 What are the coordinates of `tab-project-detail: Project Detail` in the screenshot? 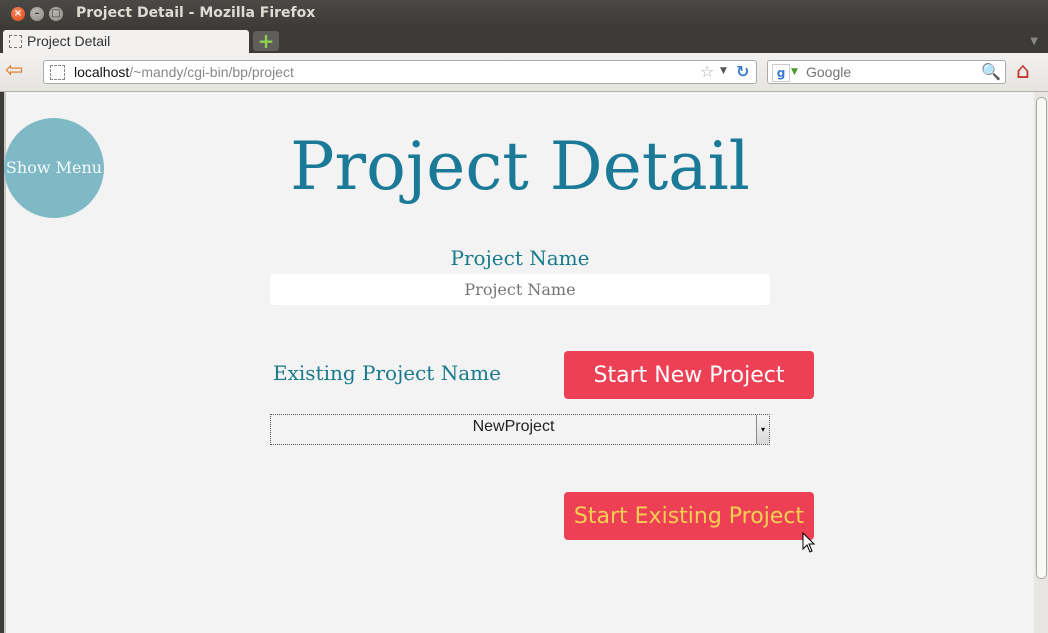 It's located at (126, 41).